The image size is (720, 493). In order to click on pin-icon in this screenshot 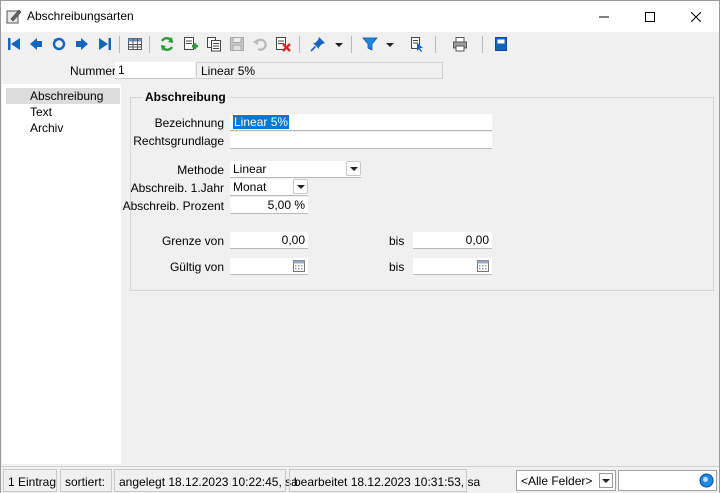, I will do `click(318, 44)`.